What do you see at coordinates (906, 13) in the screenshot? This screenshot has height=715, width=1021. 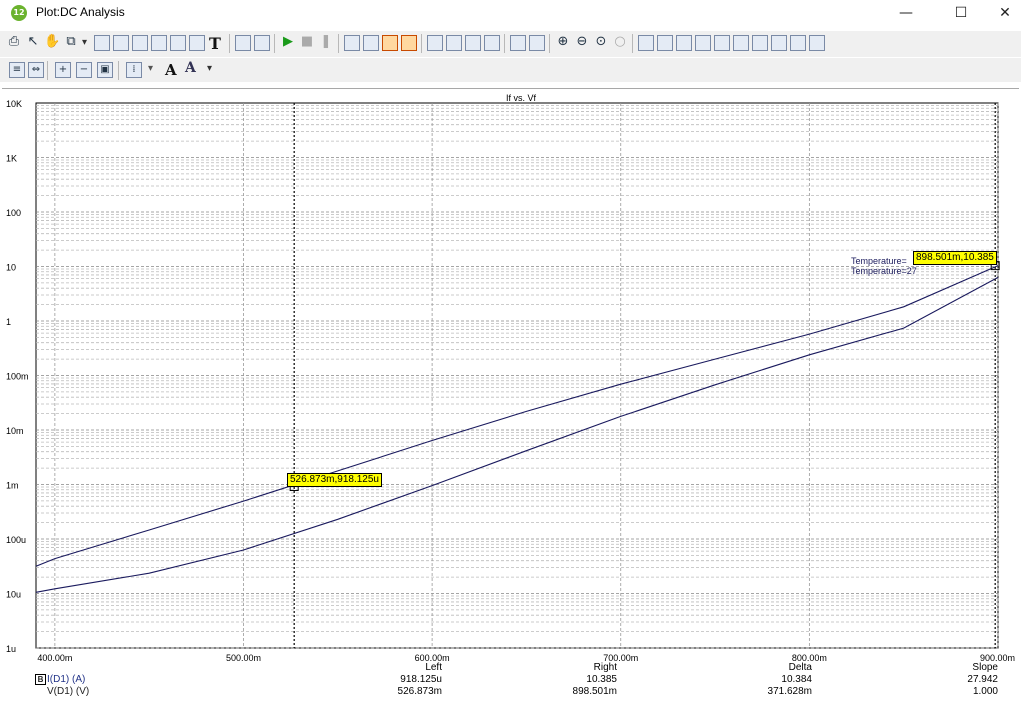 I see `minimize-button: —` at bounding box center [906, 13].